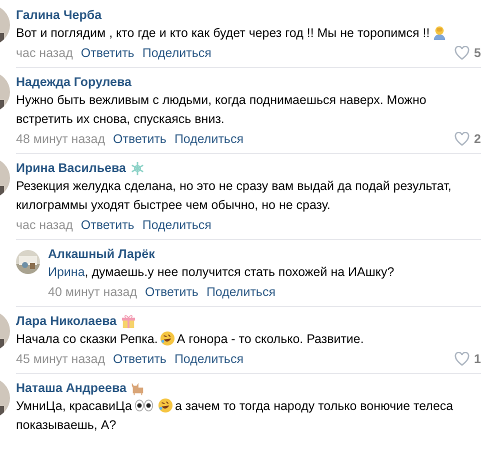  I want to click on author-name-link: Лара Николаева, so click(66, 321).